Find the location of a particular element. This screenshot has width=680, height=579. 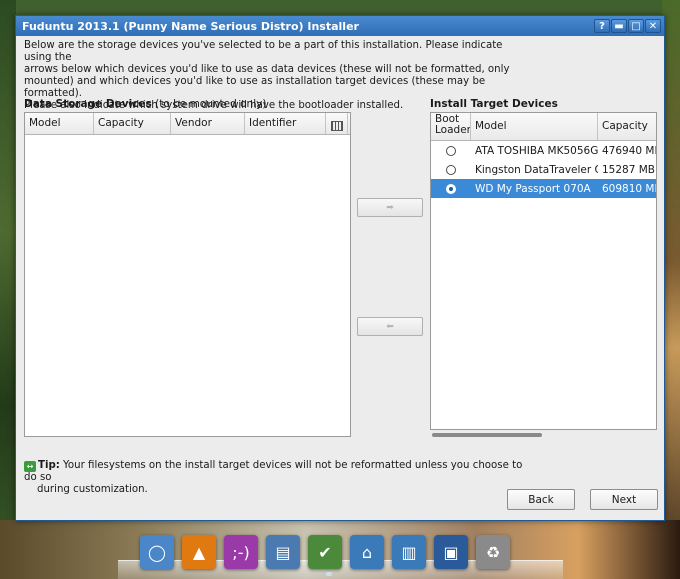

chromium-icon: ◯ is located at coordinates (157, 552).